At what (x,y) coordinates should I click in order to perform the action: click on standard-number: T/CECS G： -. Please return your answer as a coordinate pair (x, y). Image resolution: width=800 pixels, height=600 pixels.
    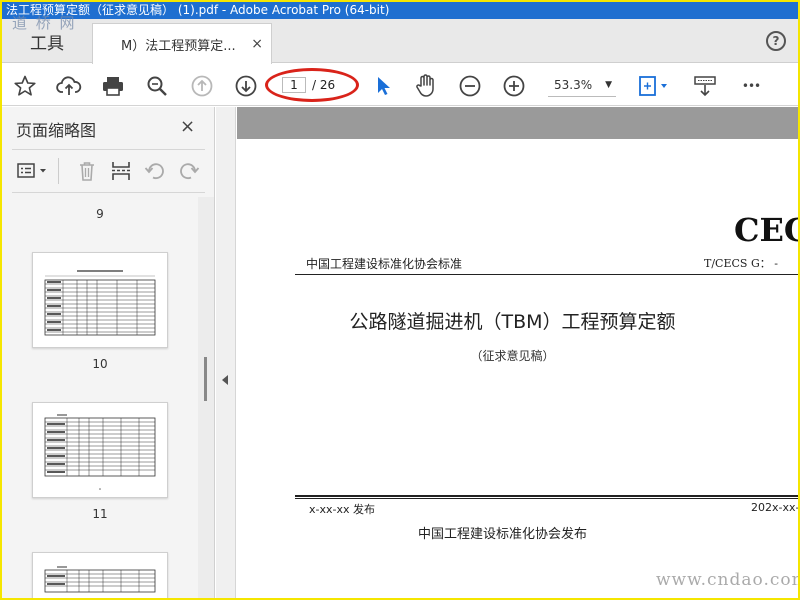
    Looking at the image, I should click on (741, 263).